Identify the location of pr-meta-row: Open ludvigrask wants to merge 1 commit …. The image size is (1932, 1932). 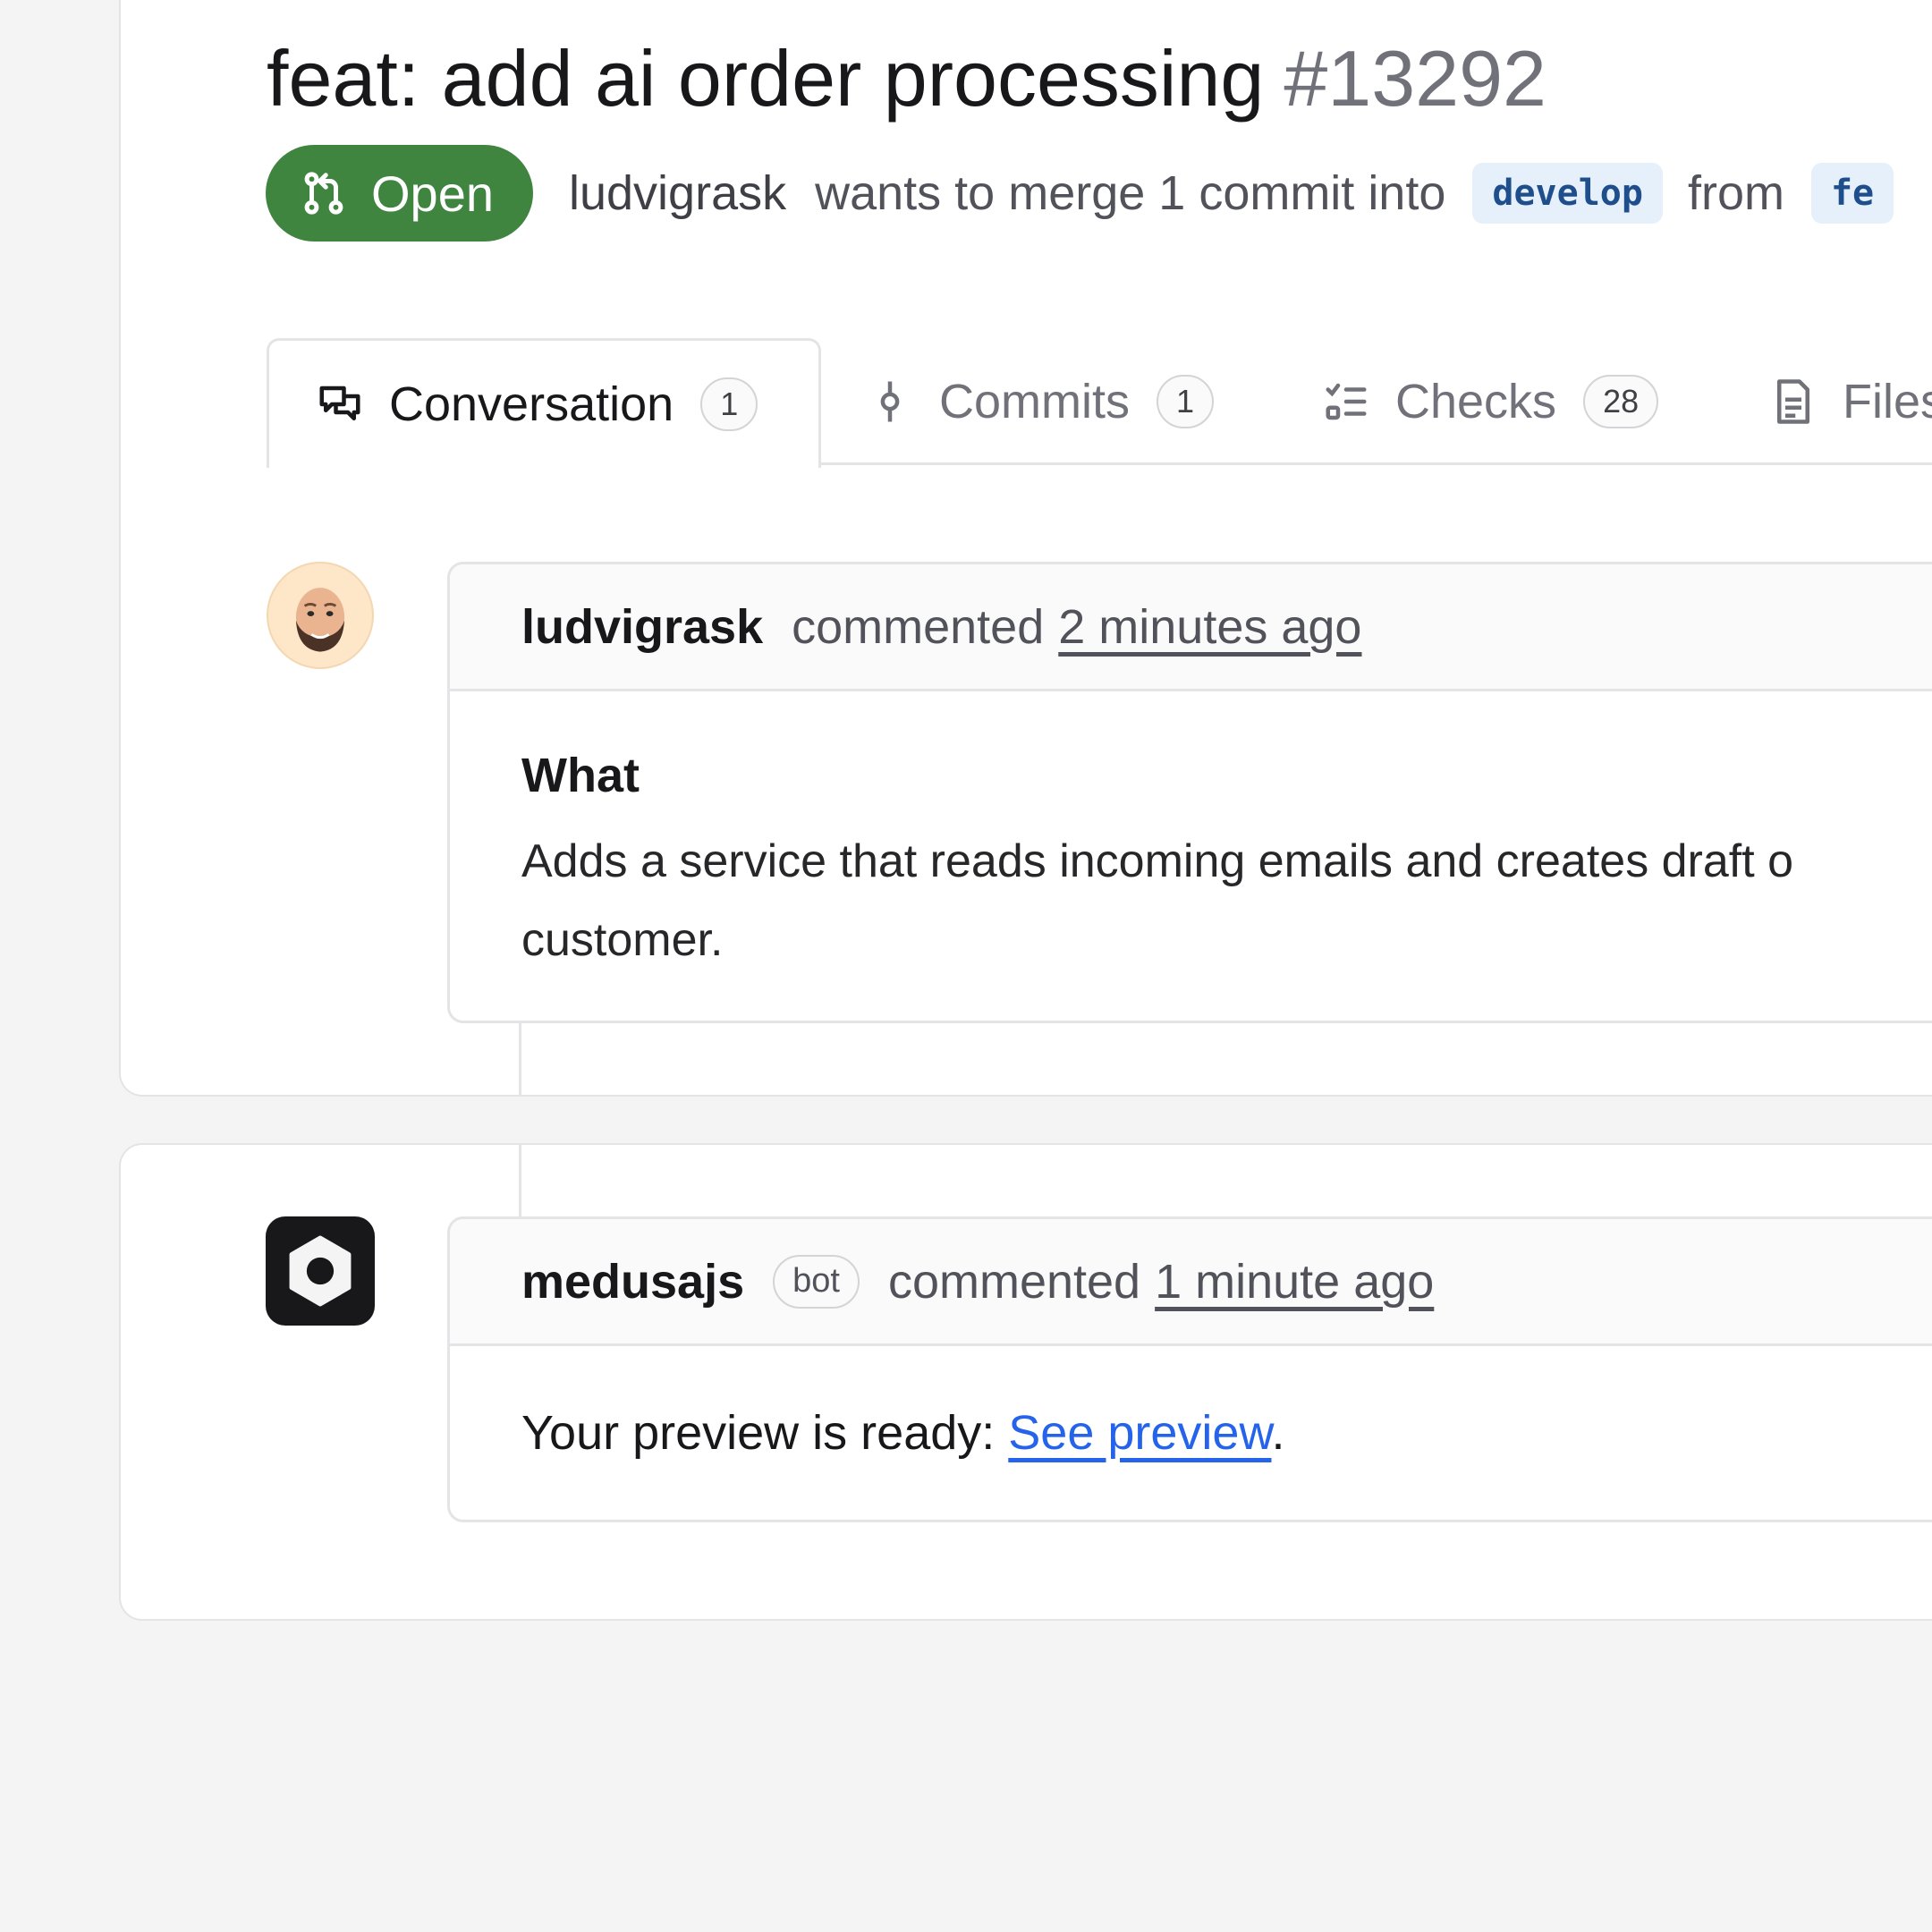
(1080, 193).